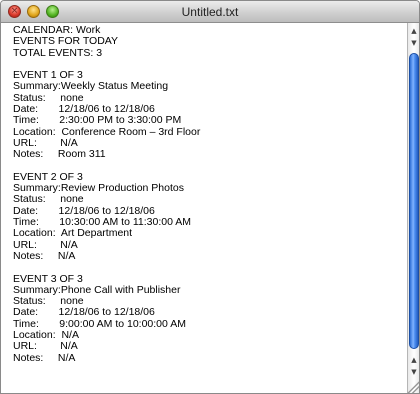 This screenshot has width=420, height=394. What do you see at coordinates (45, 346) in the screenshot?
I see `document-line: URL: N/A` at bounding box center [45, 346].